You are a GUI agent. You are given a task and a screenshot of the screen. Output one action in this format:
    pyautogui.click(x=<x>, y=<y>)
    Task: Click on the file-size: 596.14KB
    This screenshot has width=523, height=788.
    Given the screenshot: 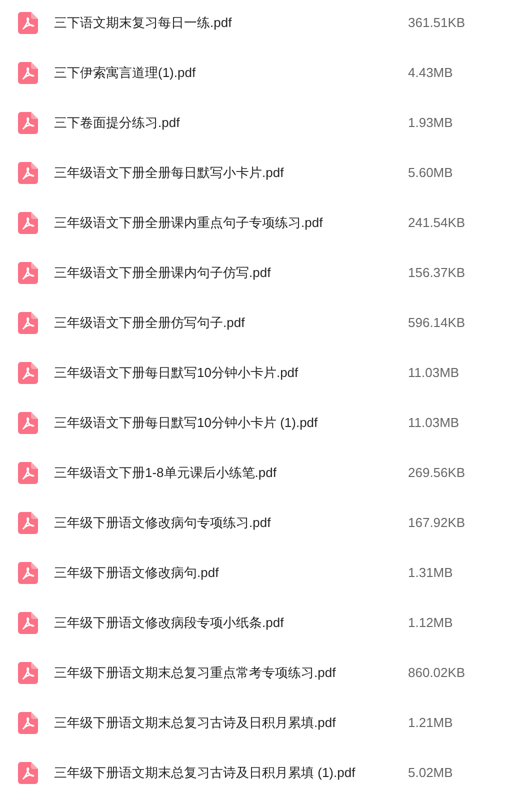 What is the action you would take?
    pyautogui.click(x=437, y=323)
    